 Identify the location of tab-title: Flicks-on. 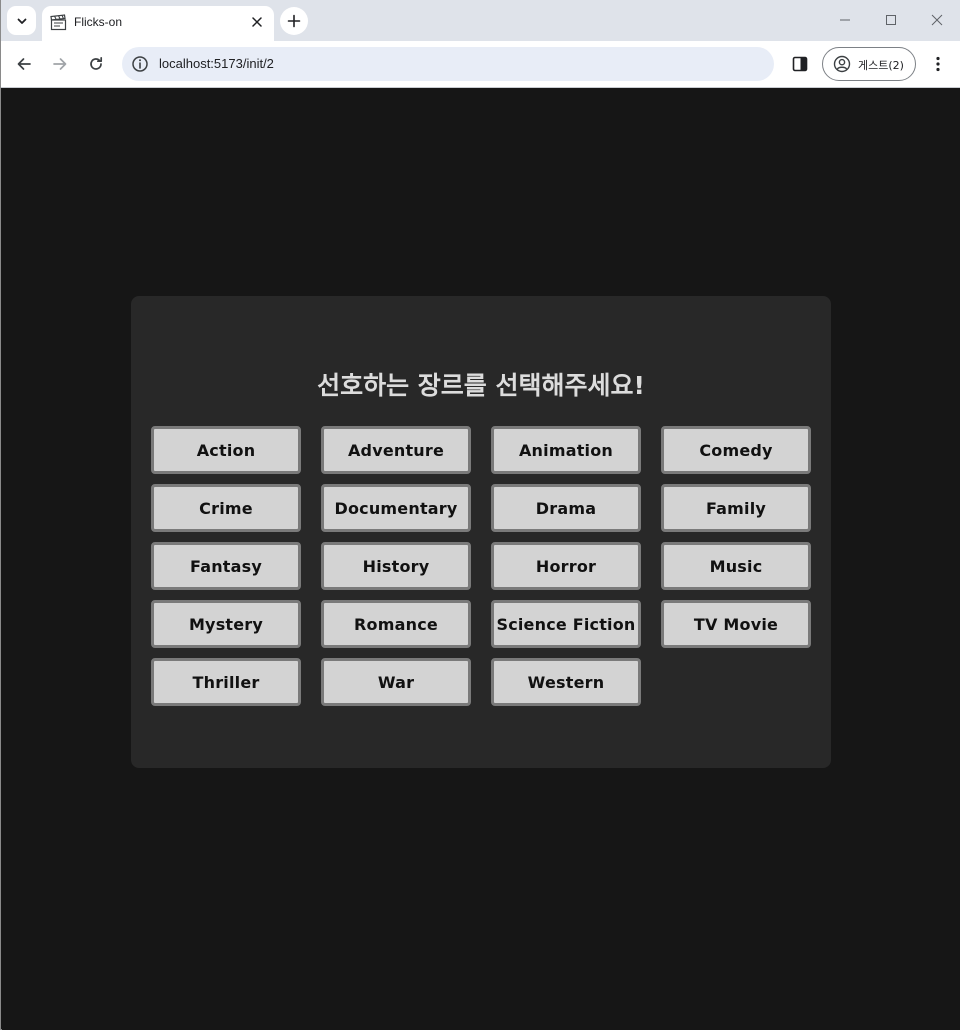
(98, 22).